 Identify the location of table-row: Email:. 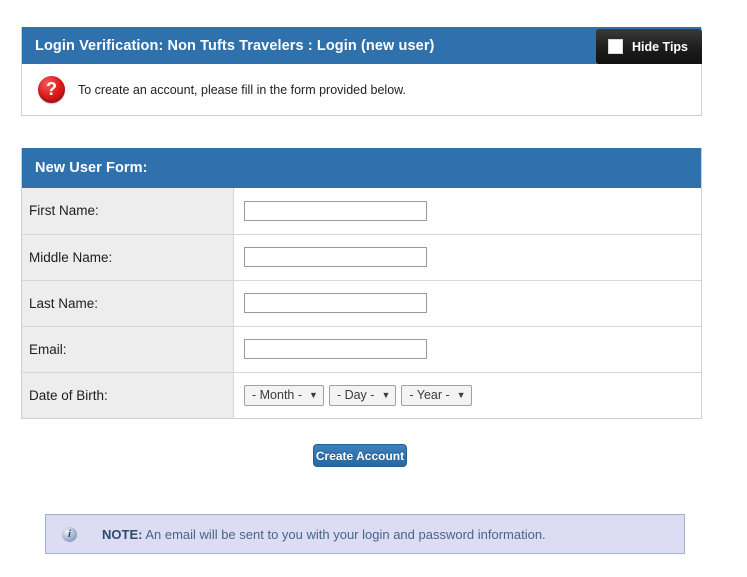
(361, 348).